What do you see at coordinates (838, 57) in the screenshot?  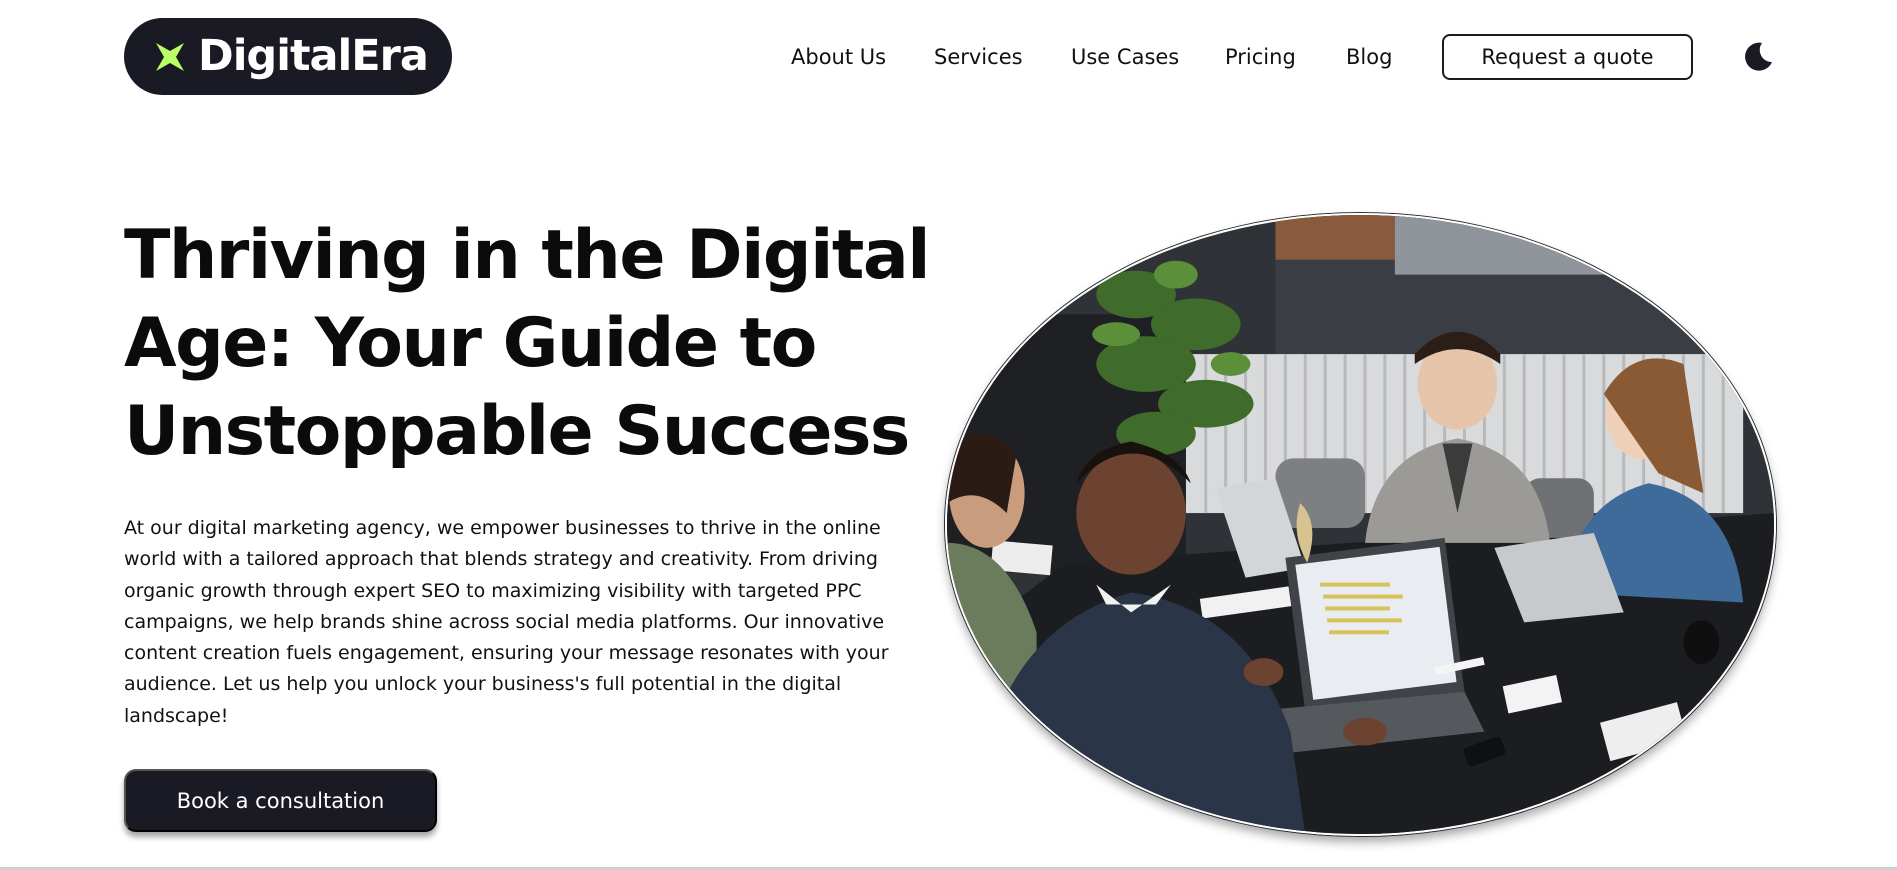 I see `nav-link-about-us: About Us` at bounding box center [838, 57].